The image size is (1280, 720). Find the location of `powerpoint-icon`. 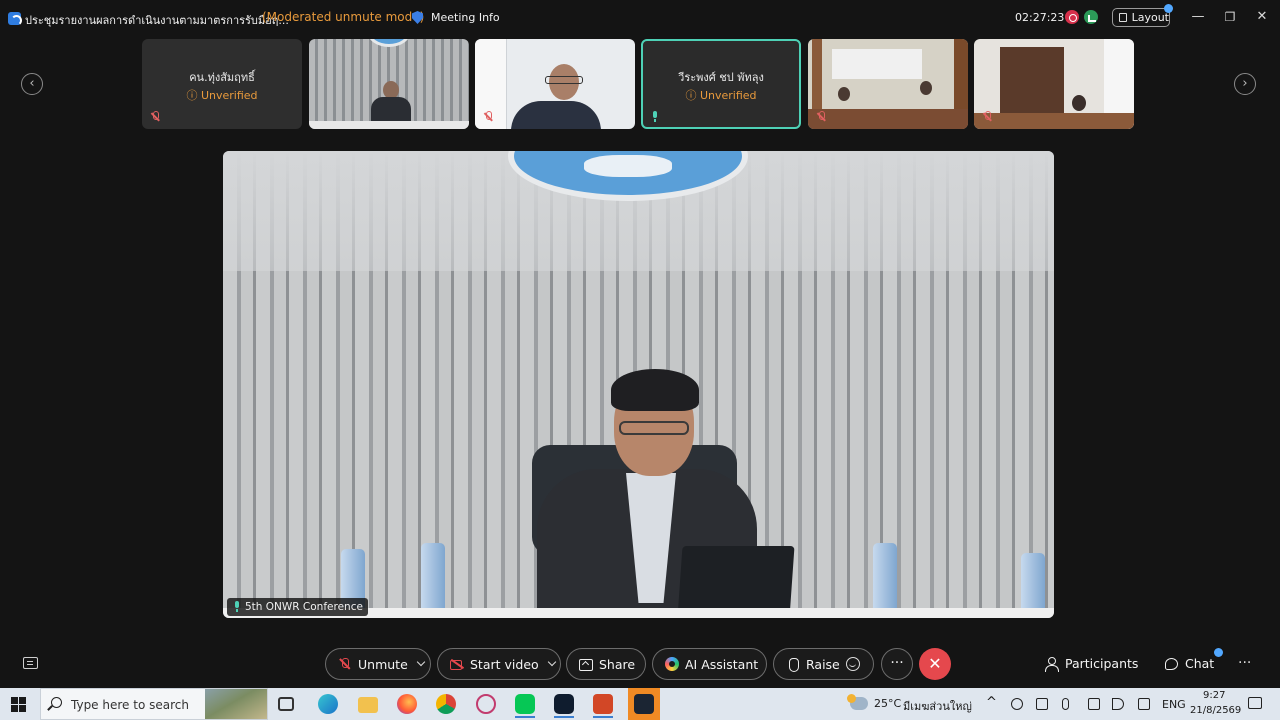

powerpoint-icon is located at coordinates (603, 704).